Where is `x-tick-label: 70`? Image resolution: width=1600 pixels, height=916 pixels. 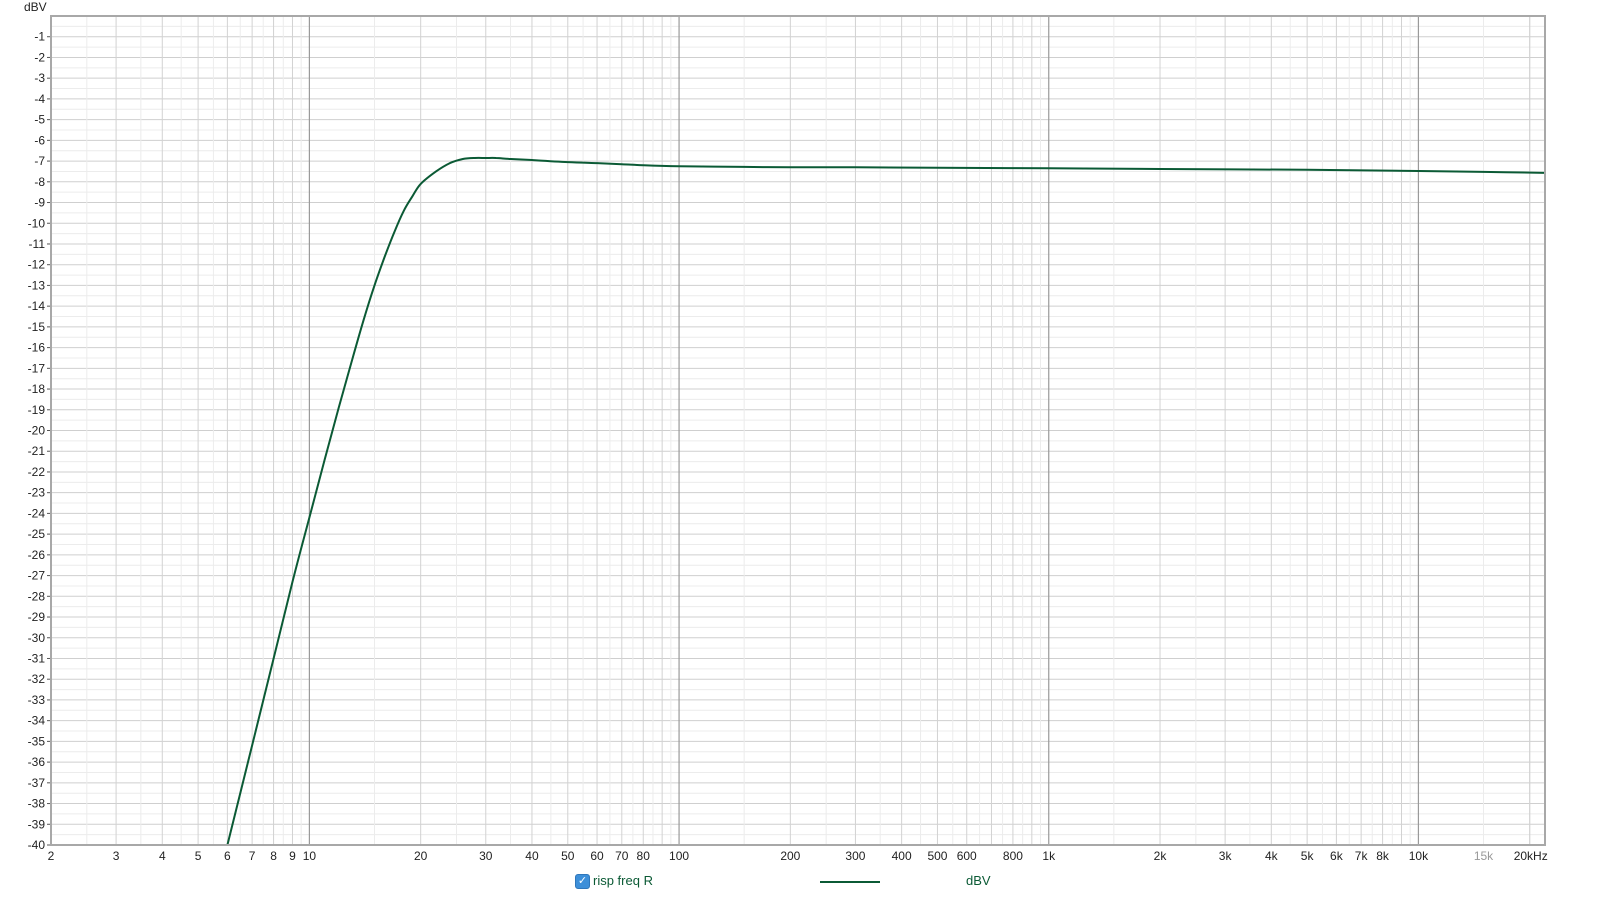
x-tick-label: 70 is located at coordinates (622, 856).